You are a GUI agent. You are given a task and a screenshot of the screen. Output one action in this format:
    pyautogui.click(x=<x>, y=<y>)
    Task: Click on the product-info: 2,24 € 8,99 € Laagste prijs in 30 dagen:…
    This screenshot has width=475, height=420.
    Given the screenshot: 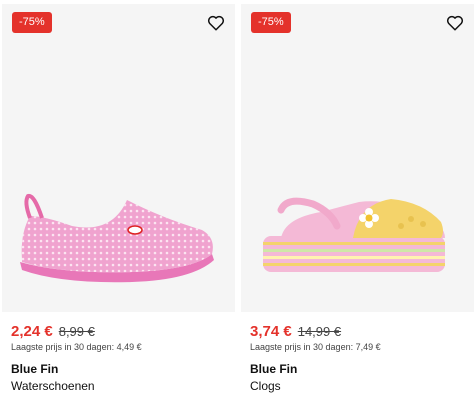 What is the action you would take?
    pyautogui.click(x=121, y=358)
    